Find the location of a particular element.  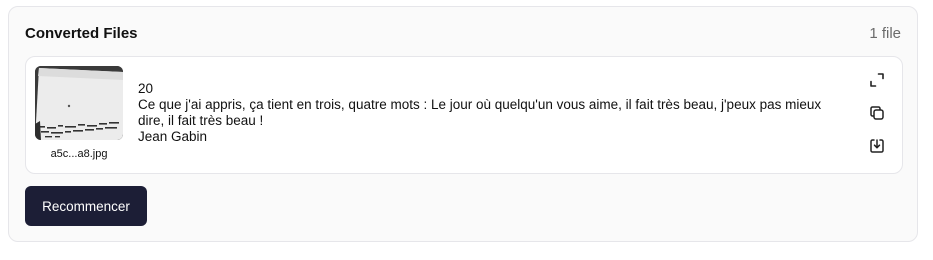

text-line: dire, il fait très beau ! is located at coordinates (201, 120).